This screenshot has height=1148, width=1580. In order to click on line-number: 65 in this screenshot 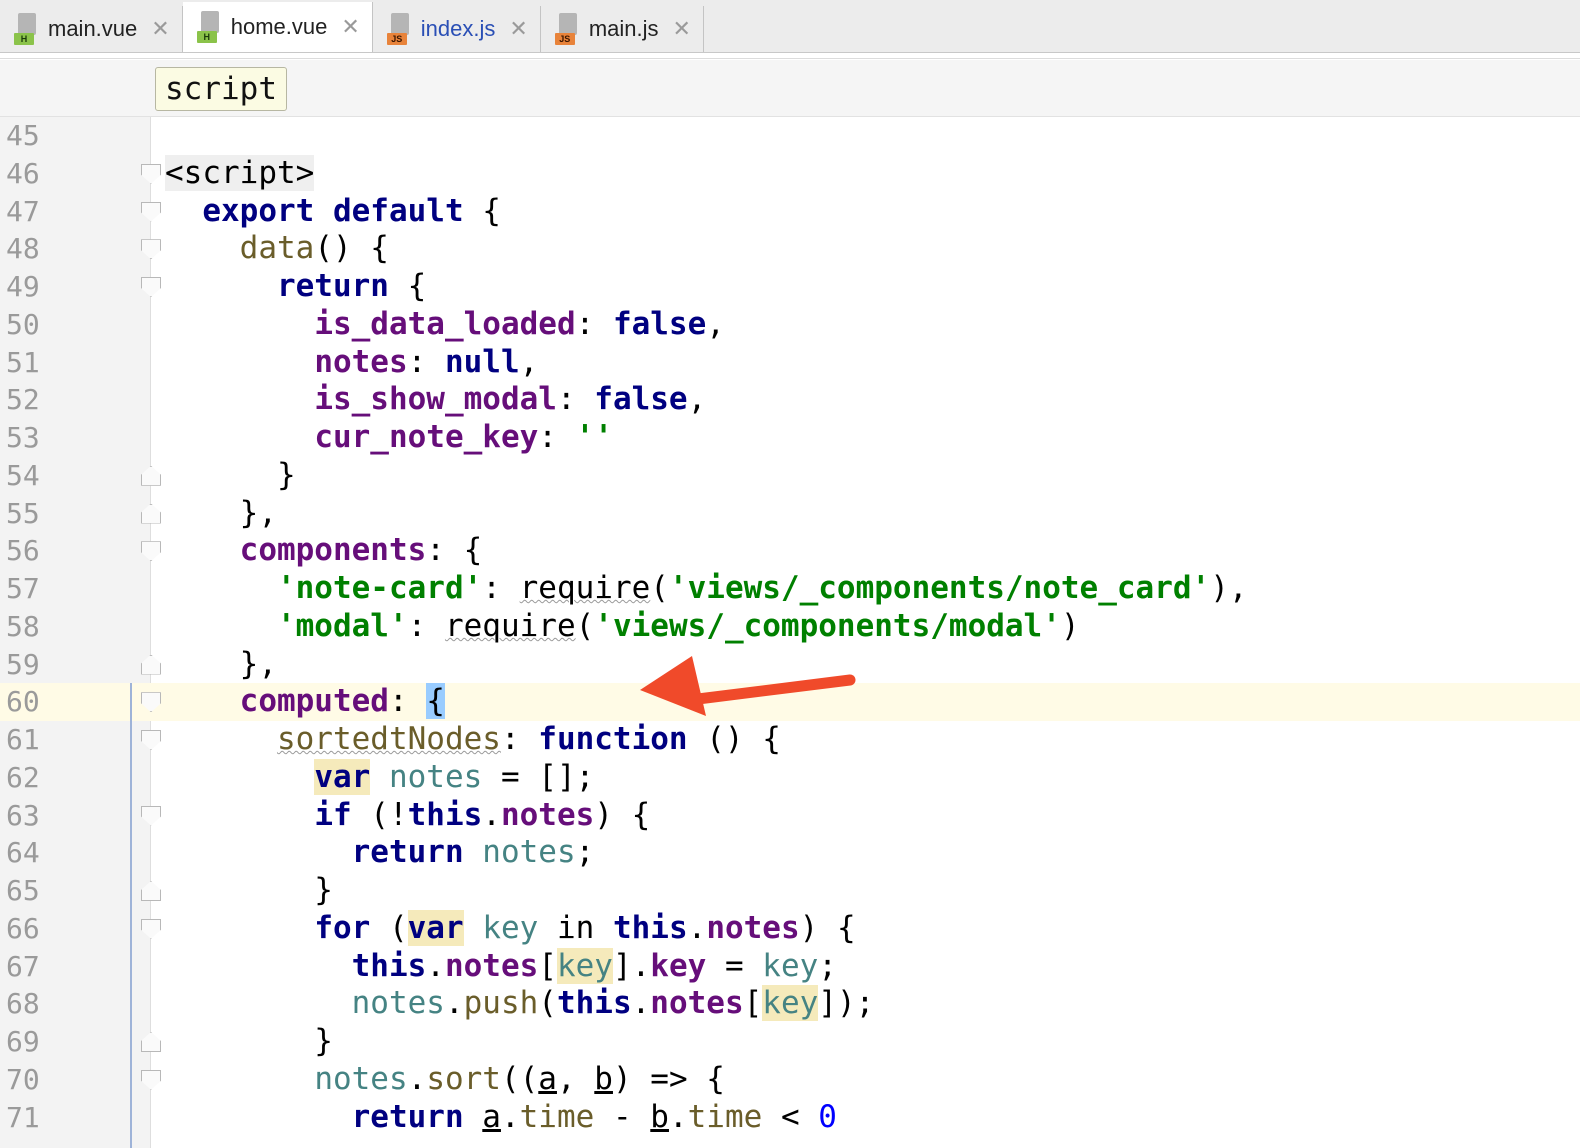, I will do `click(23, 890)`.